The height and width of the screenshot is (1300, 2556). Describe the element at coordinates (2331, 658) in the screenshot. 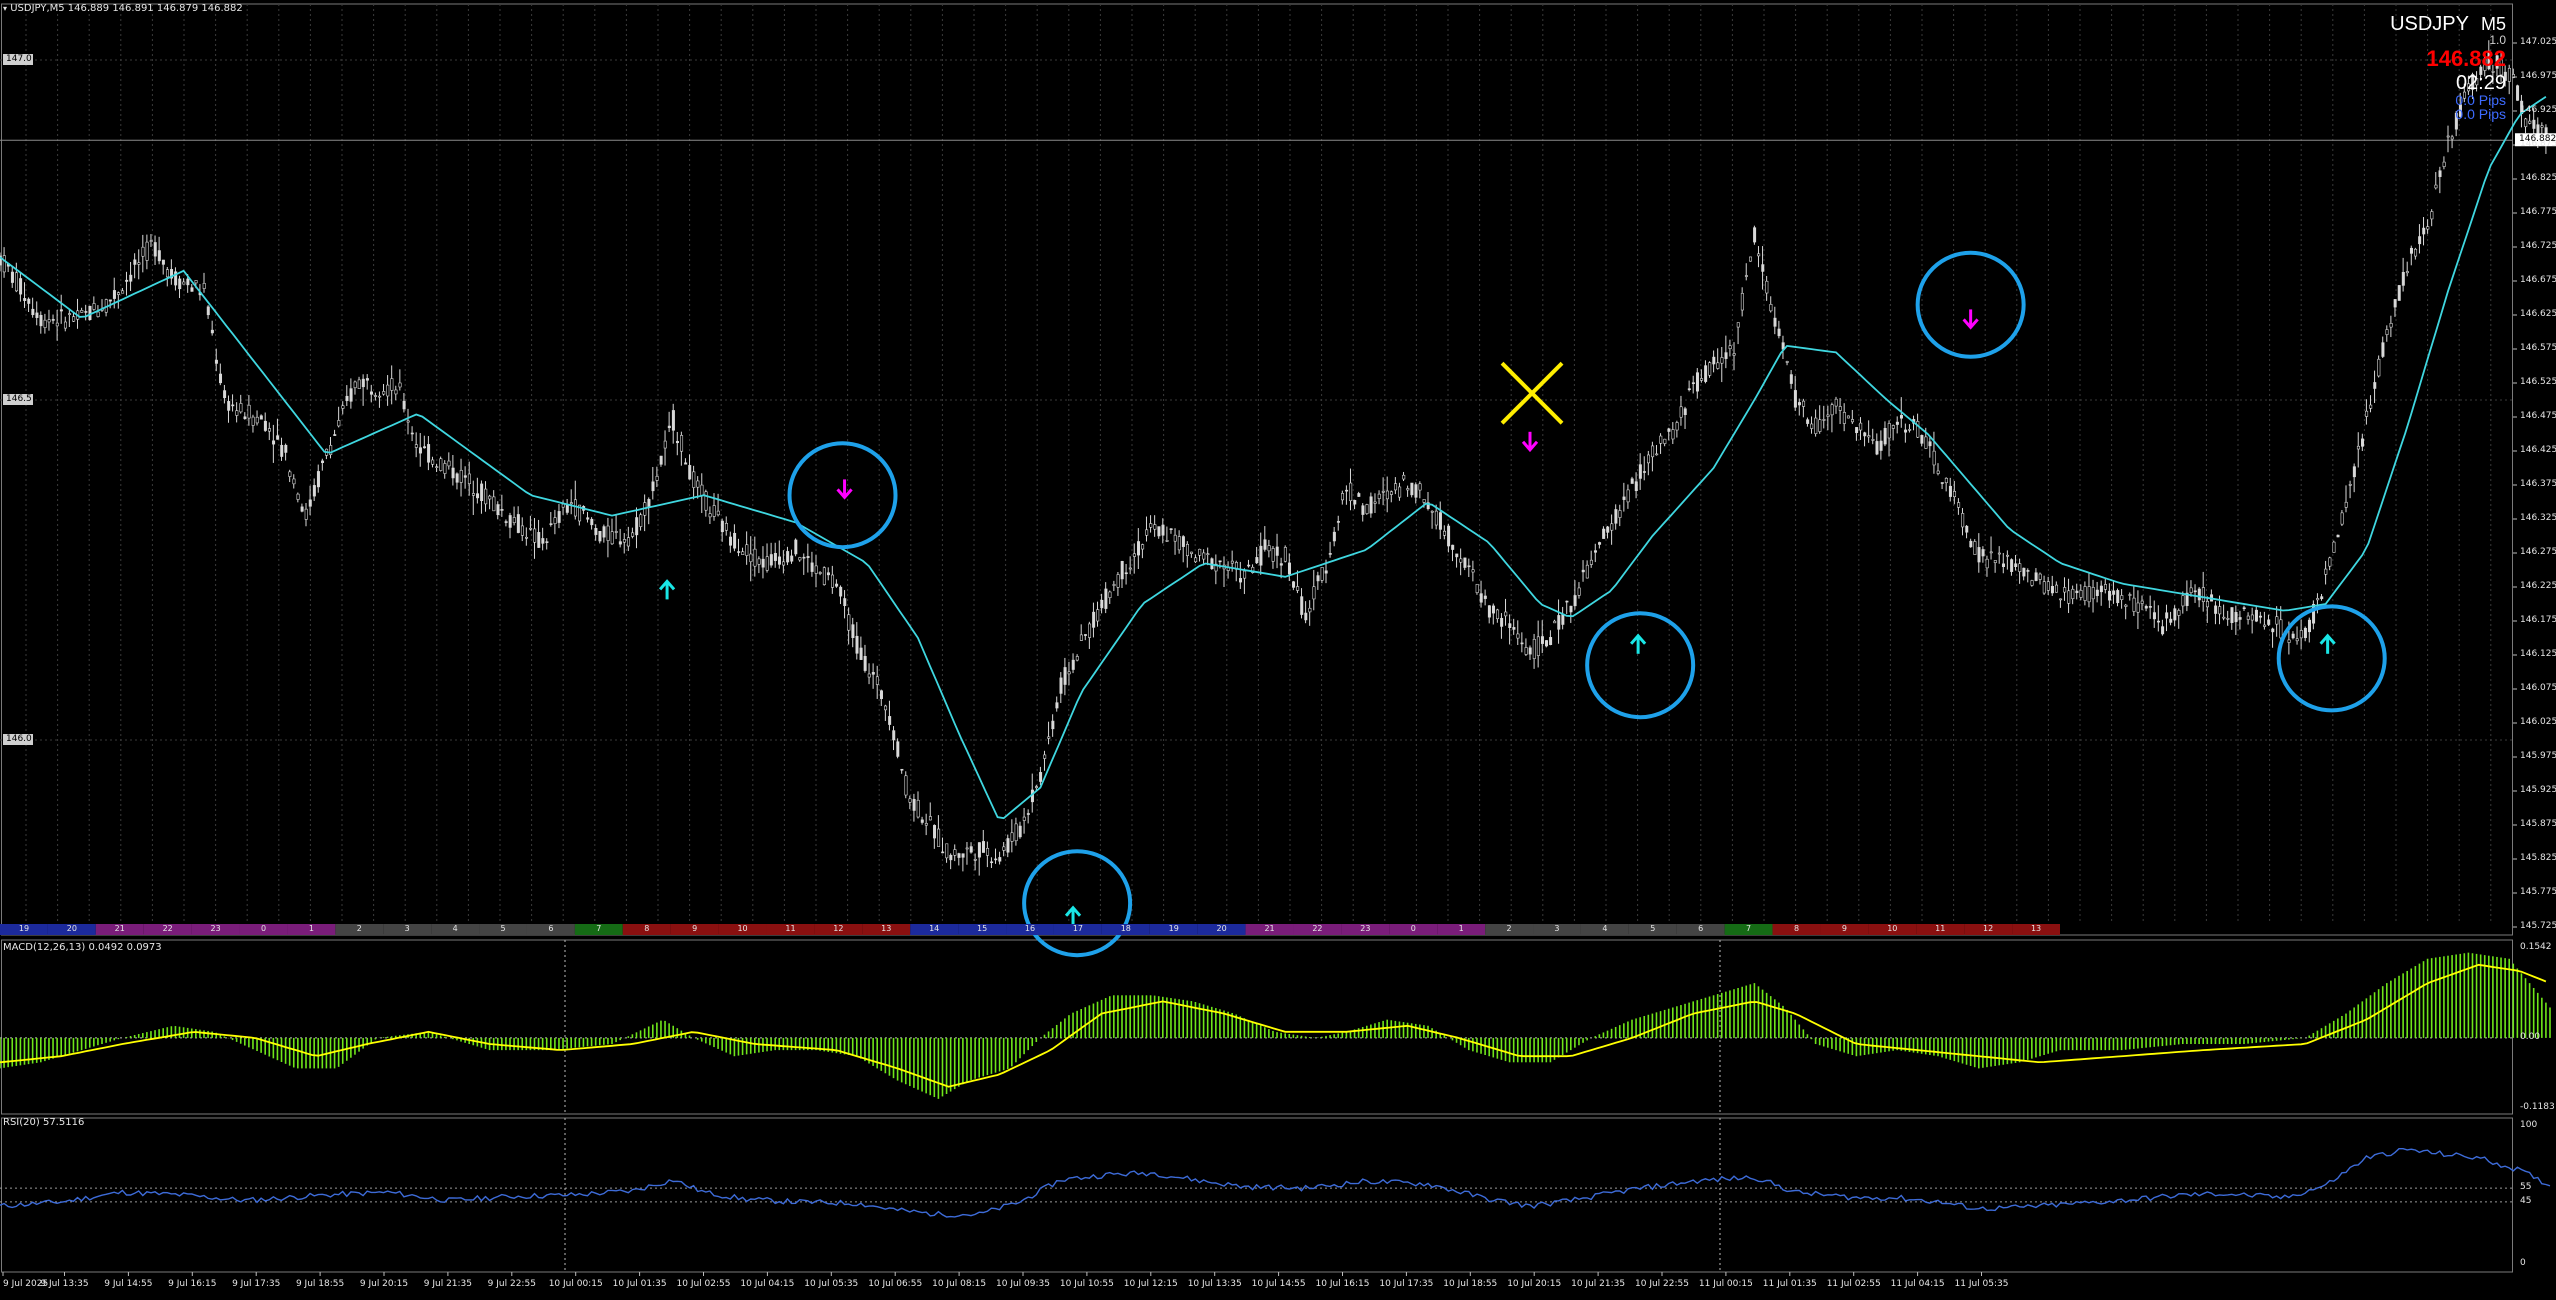

I see `annotation-circle` at that location.